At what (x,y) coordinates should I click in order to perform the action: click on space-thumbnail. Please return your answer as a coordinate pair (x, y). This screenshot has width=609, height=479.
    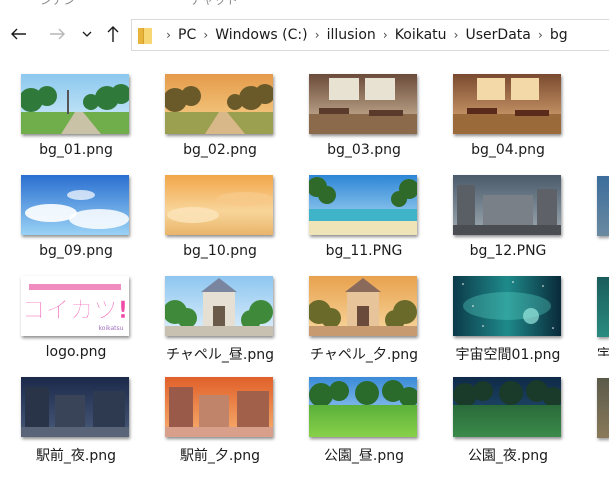
    Looking at the image, I should click on (507, 306).